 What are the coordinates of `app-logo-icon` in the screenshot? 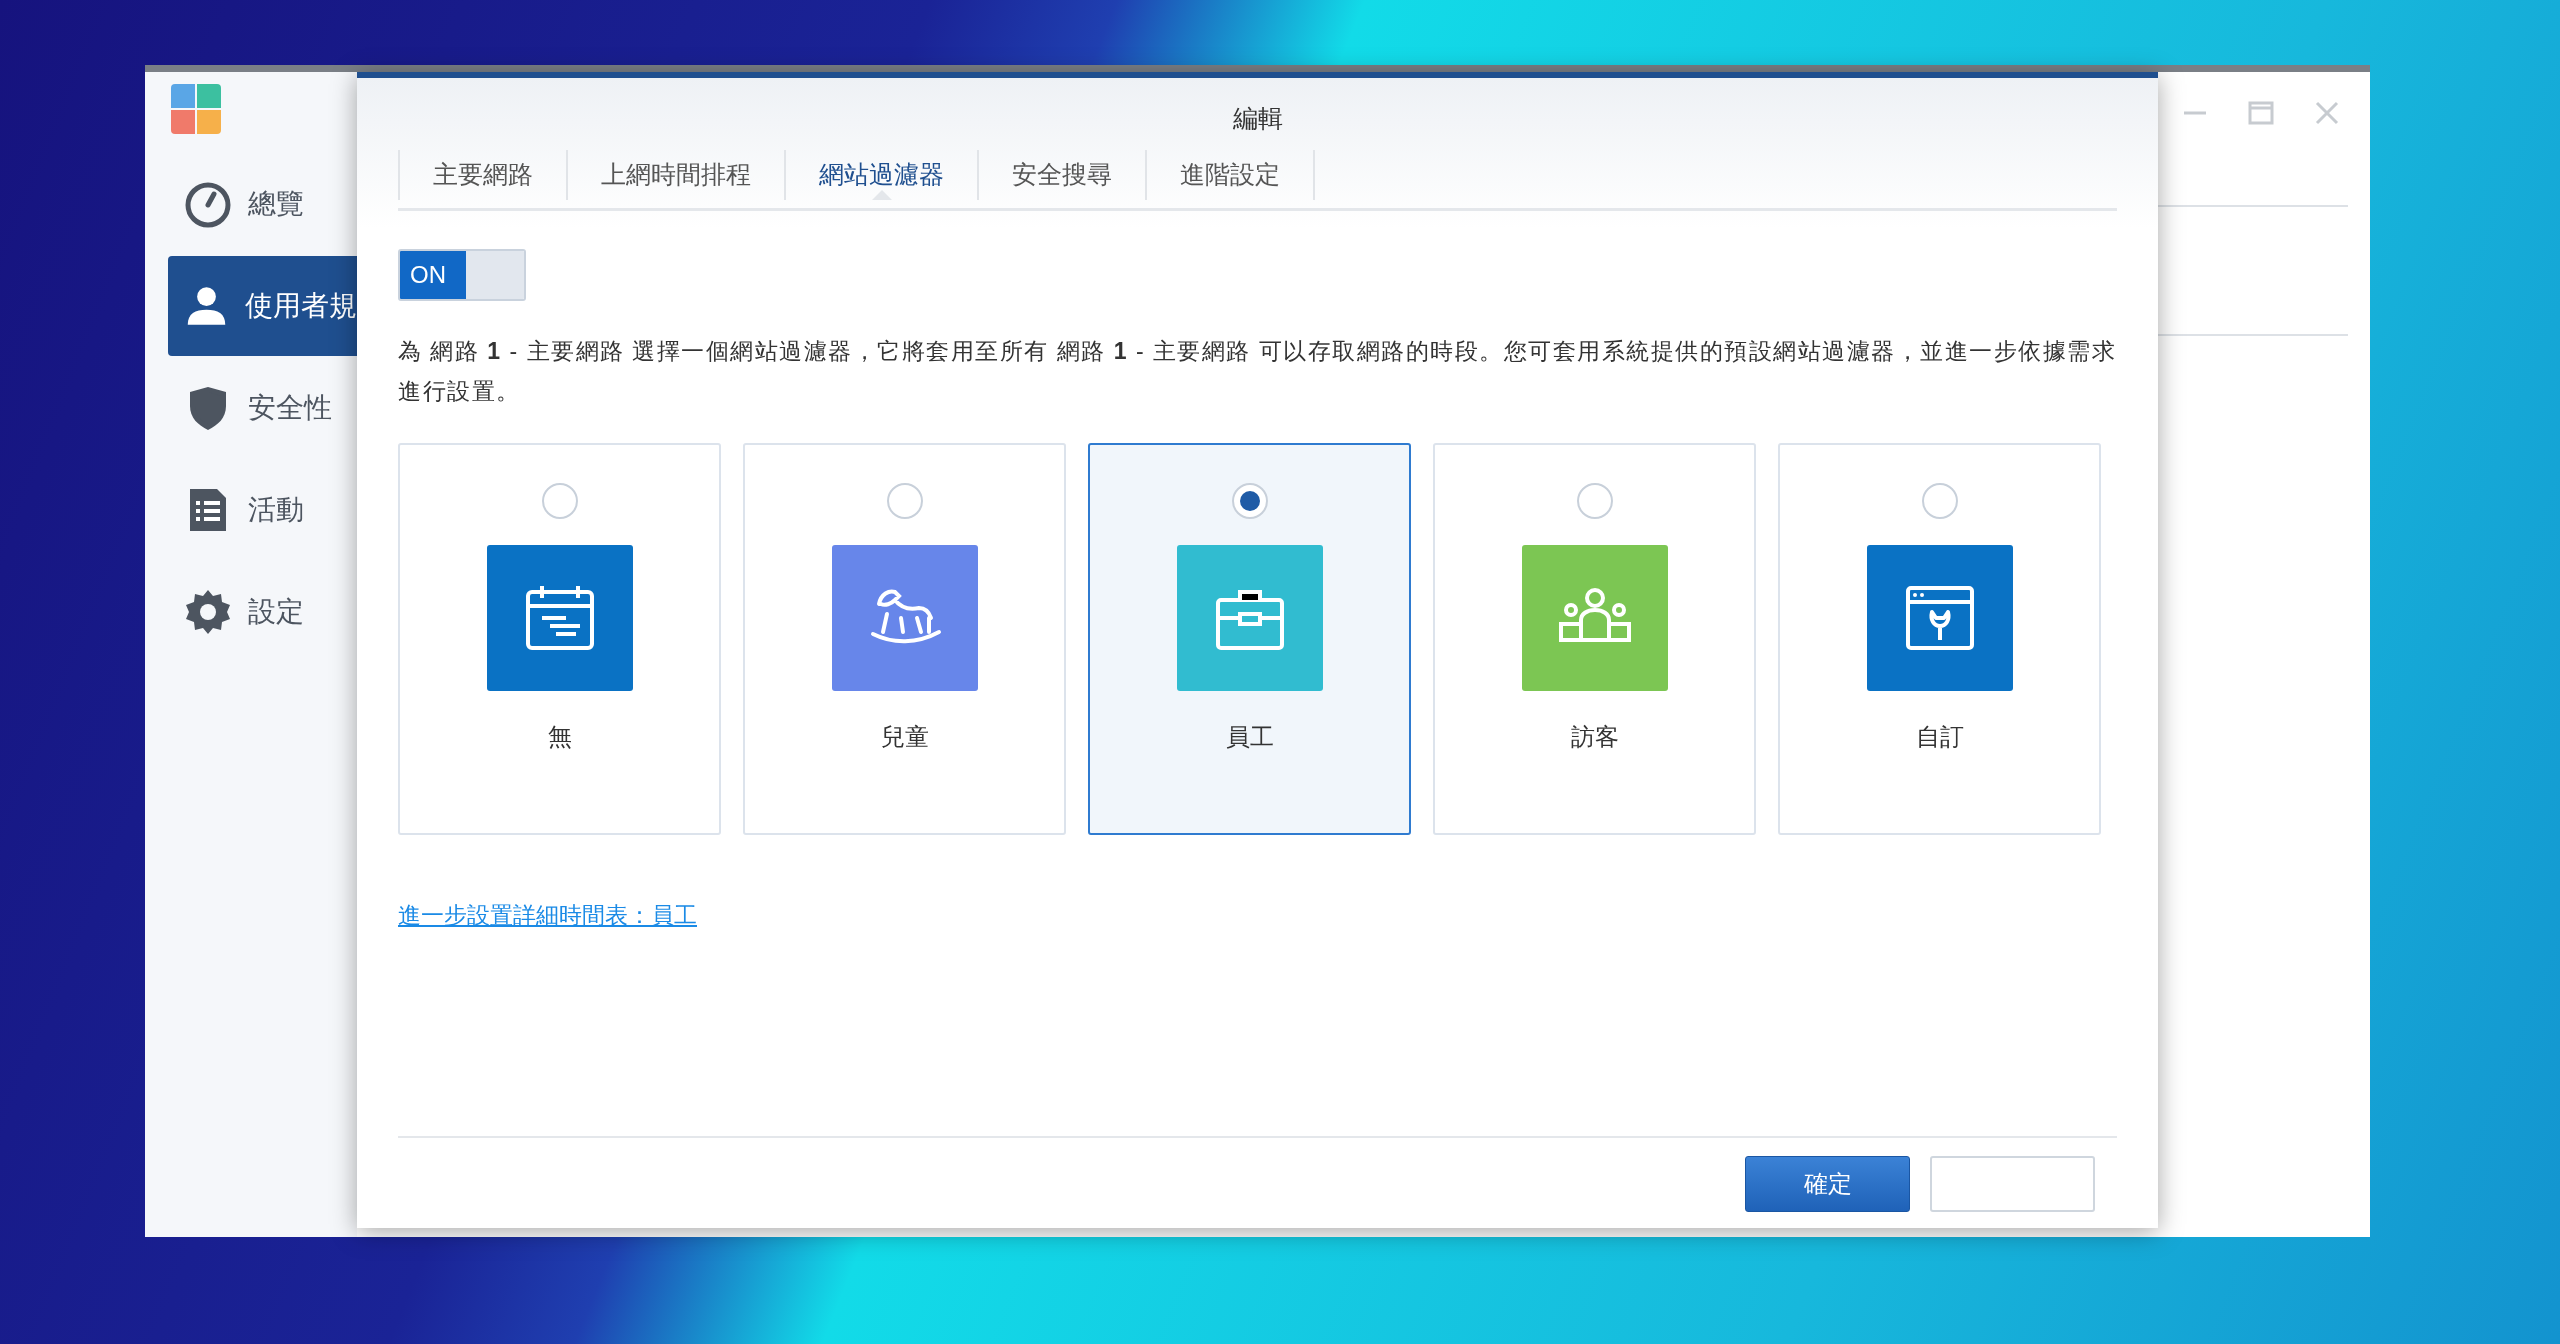 It's located at (196, 109).